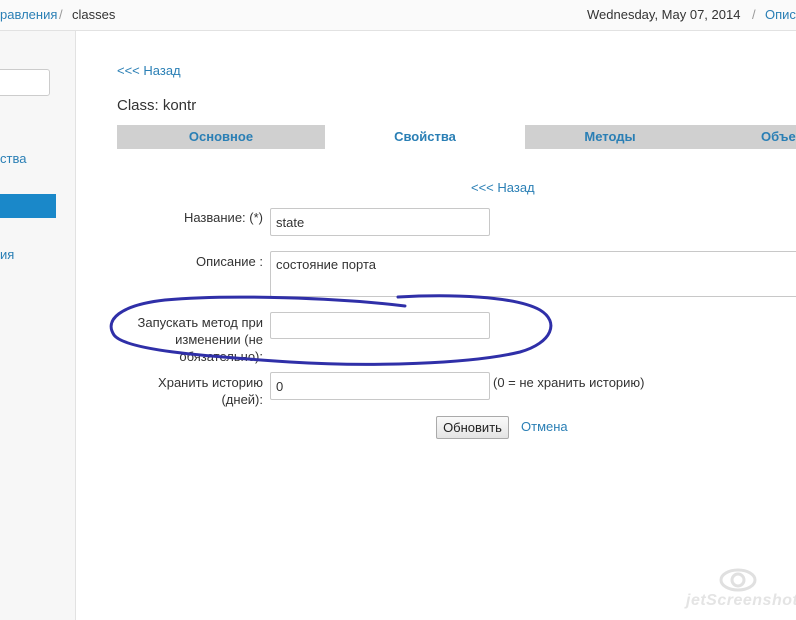  Describe the element at coordinates (221, 137) in the screenshot. I see `tab-main: Основное` at that location.